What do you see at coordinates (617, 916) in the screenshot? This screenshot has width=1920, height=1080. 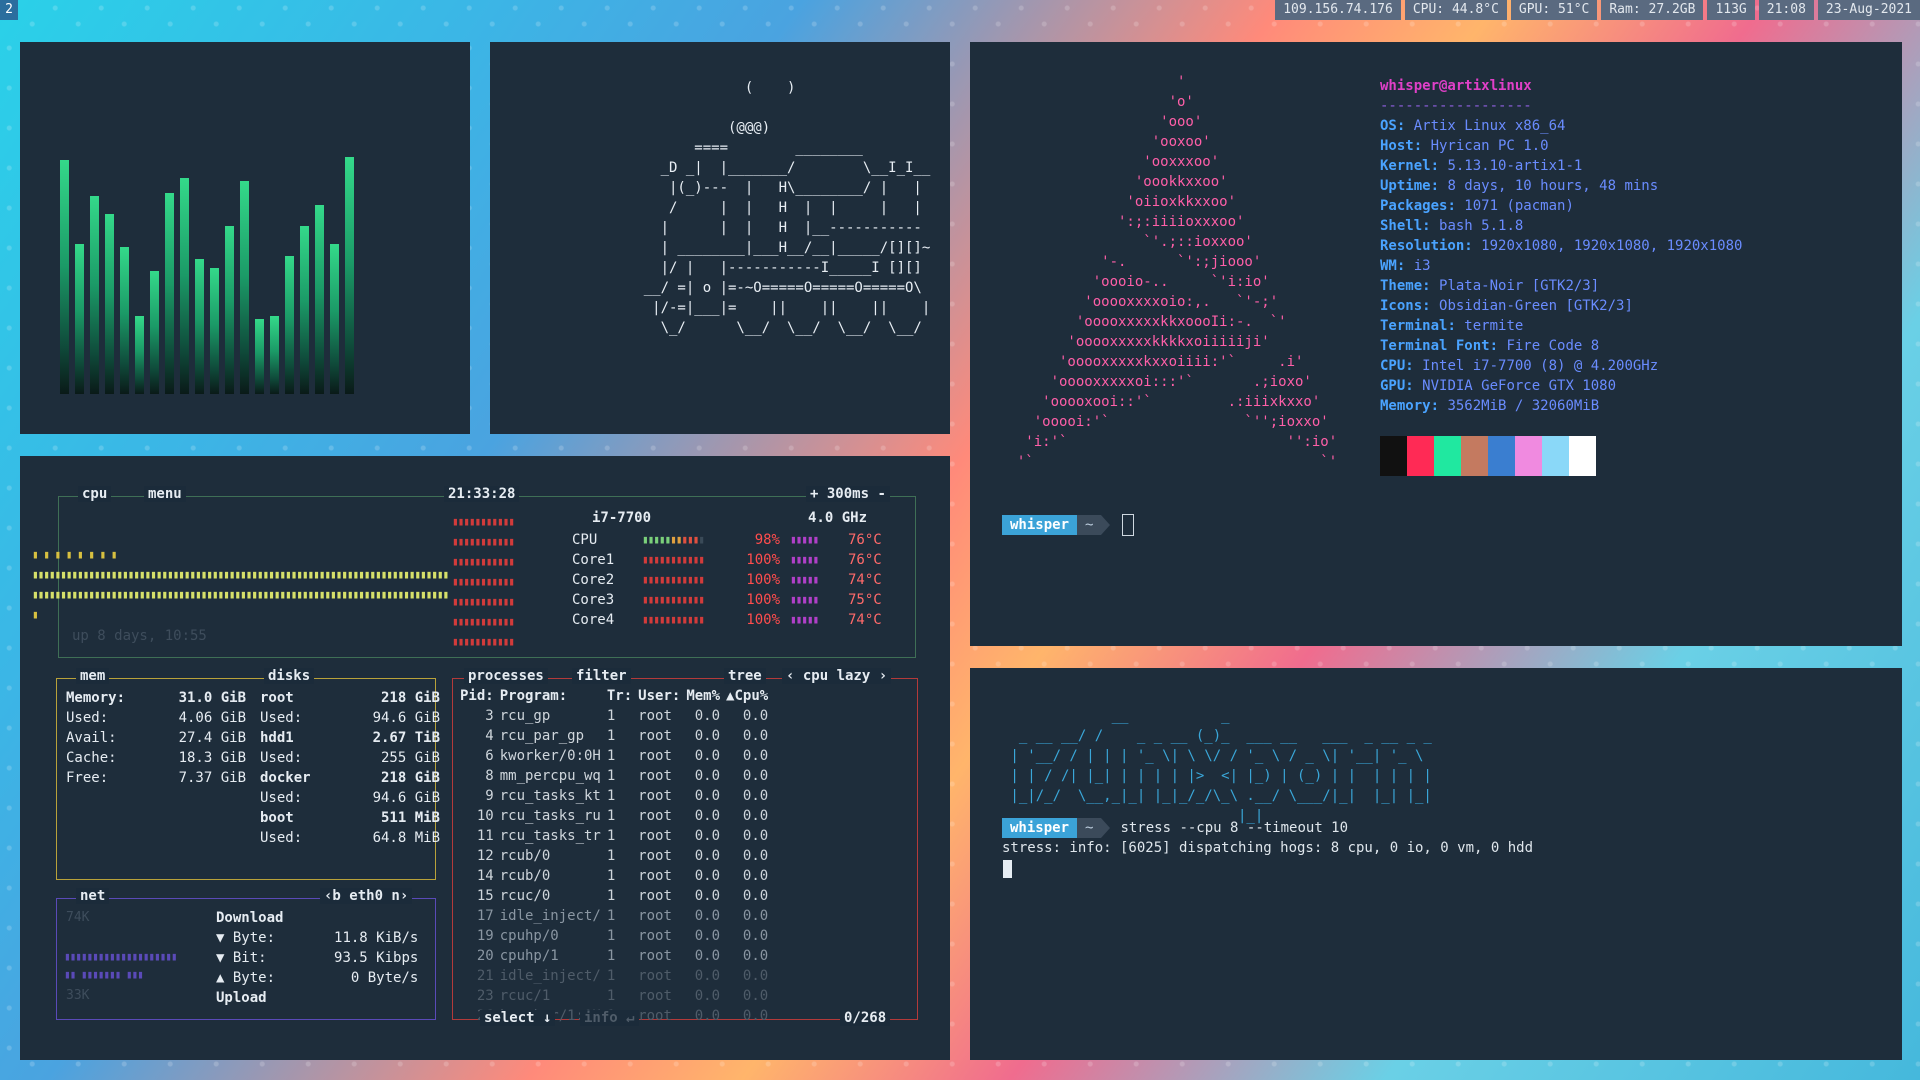 I see `table-row: 17 idle_inject/1 root 0.0 0.0` at bounding box center [617, 916].